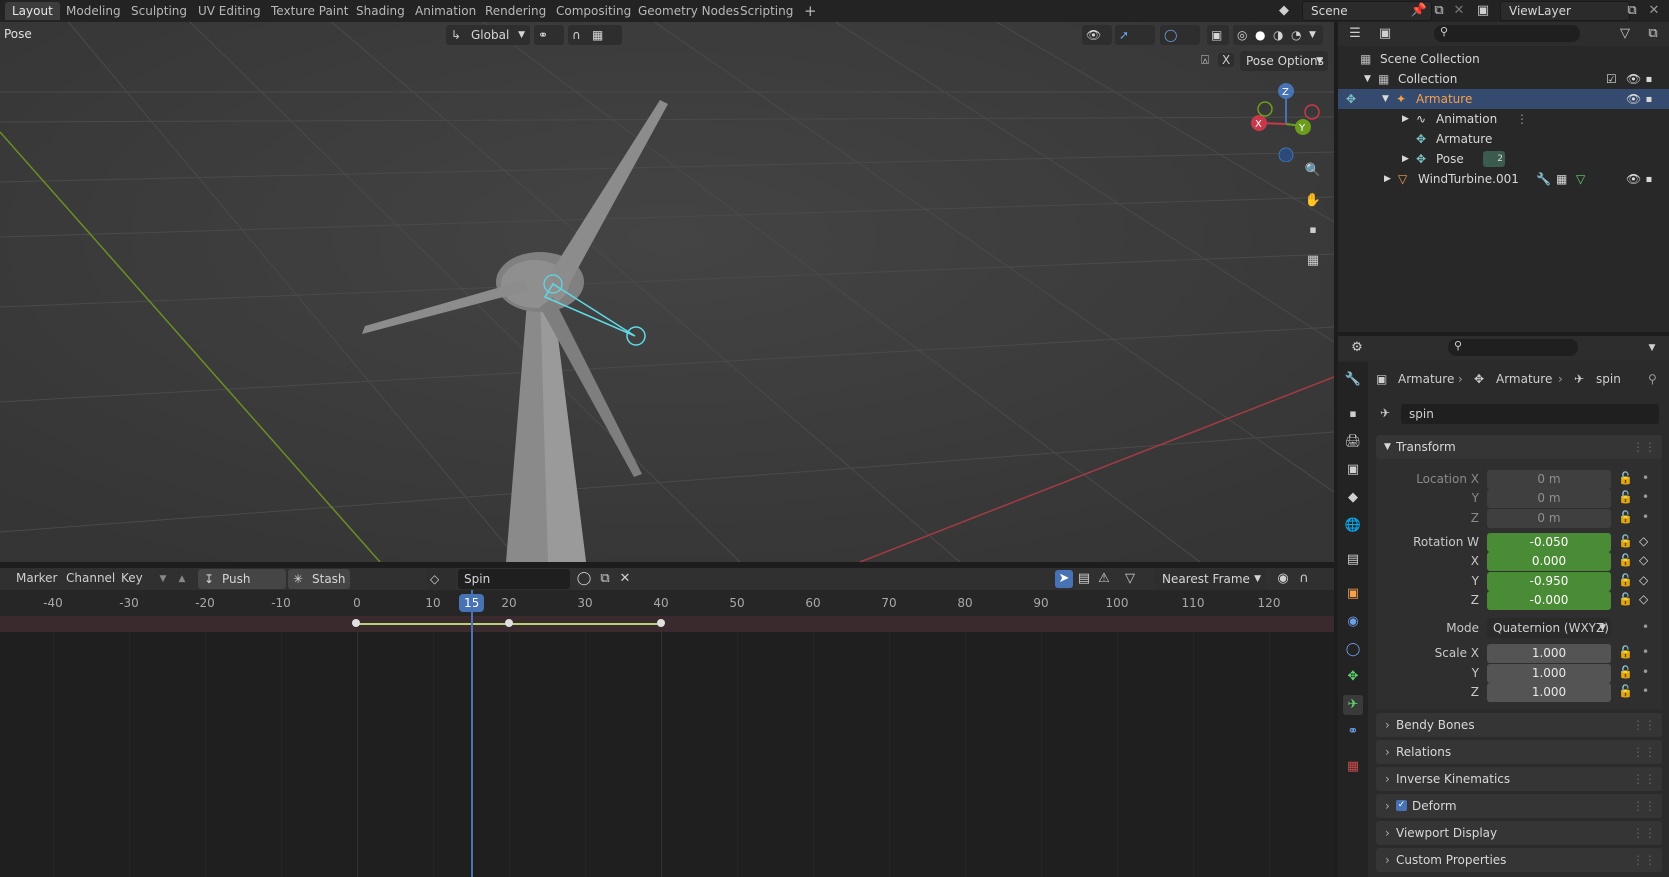 The height and width of the screenshot is (877, 1669). I want to click on chevron-down-icon: ▼, so click(1652, 348).